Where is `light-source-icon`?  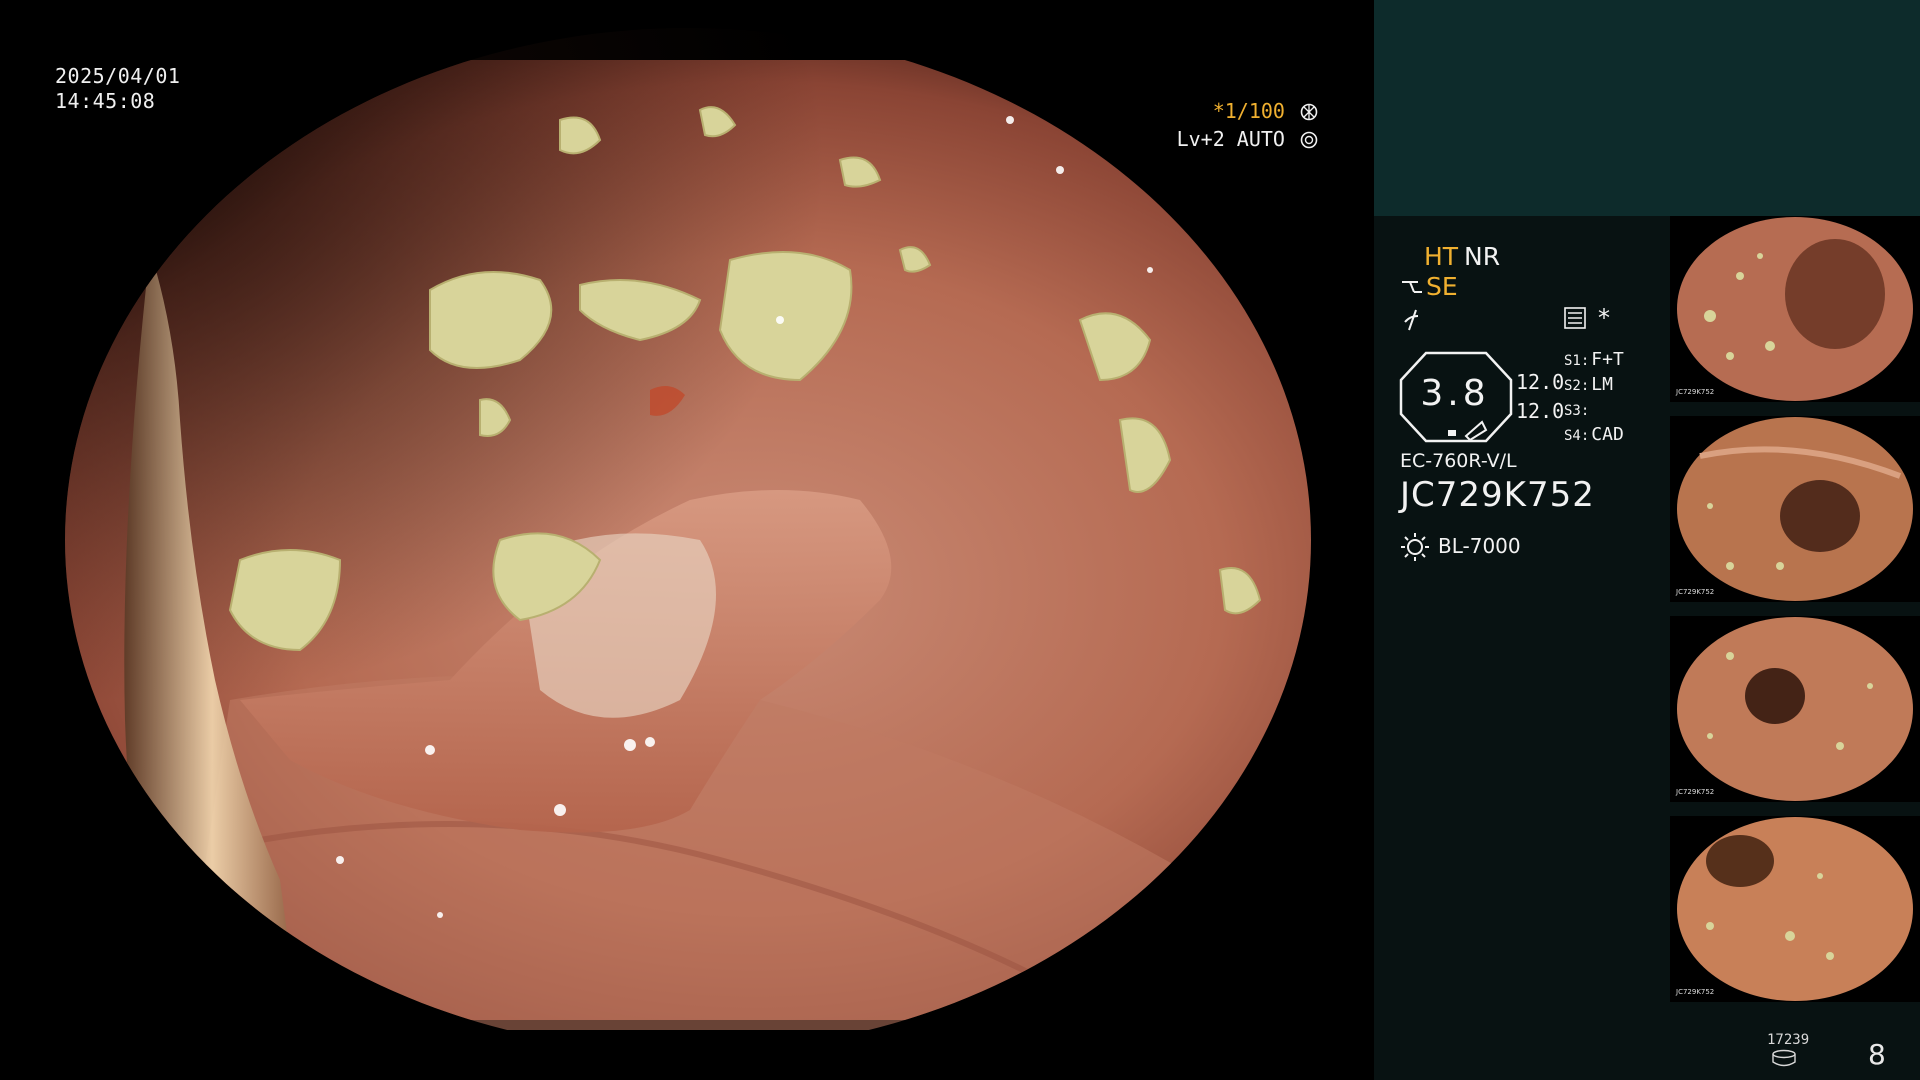
light-source-icon is located at coordinates (1415, 547).